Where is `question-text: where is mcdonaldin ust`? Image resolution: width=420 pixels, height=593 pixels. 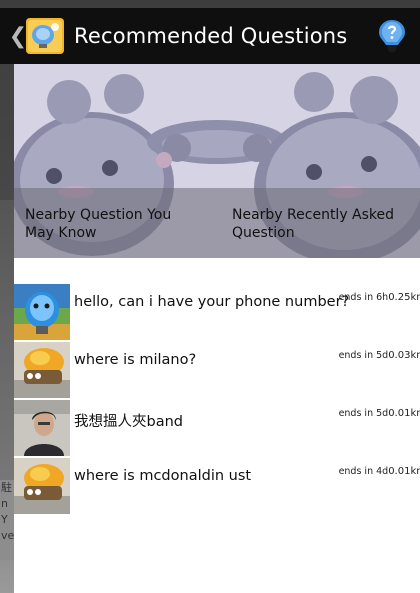
question-text: where is mcdonaldin ust is located at coordinates (163, 476).